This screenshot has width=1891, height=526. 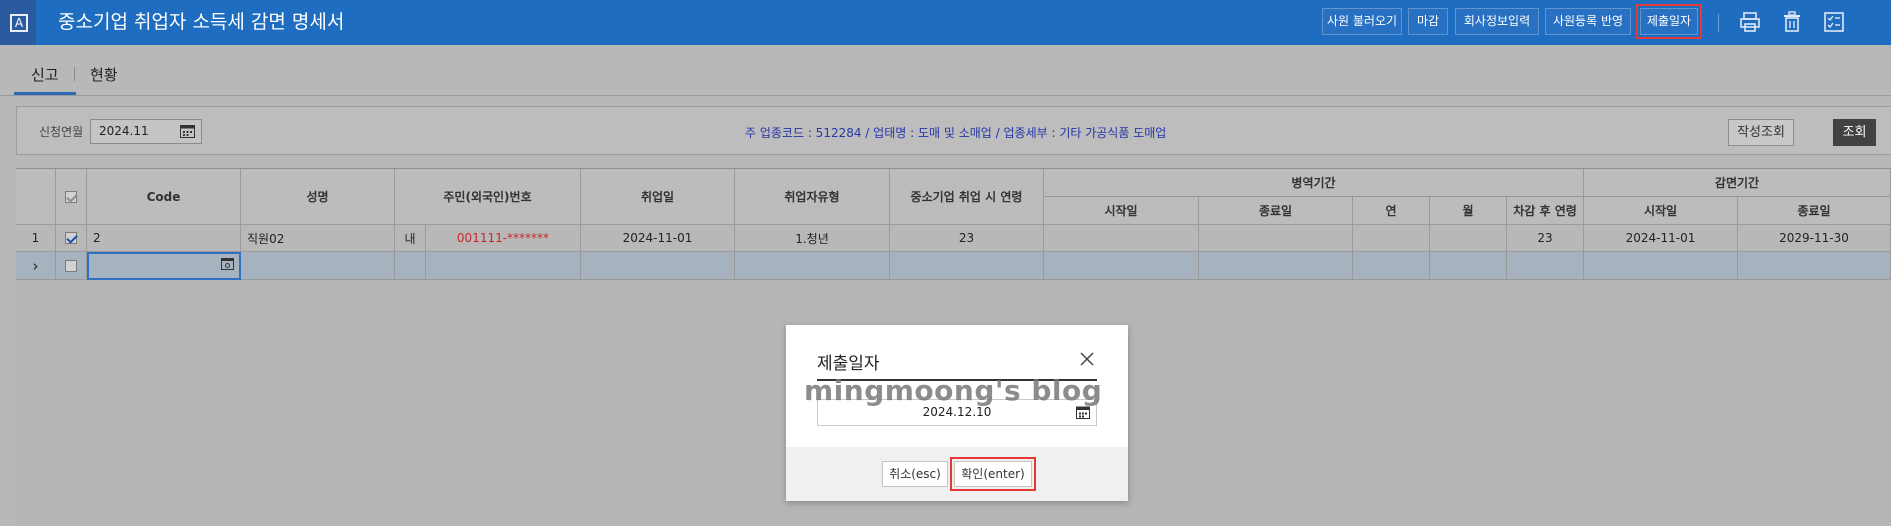 What do you see at coordinates (410, 266) in the screenshot?
I see `new-row-nationality` at bounding box center [410, 266].